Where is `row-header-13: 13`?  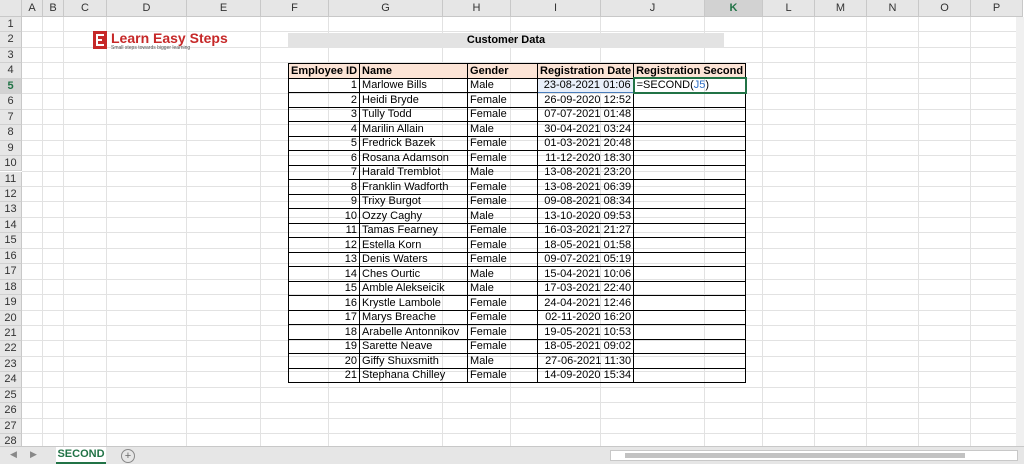 row-header-13: 13 is located at coordinates (11, 210).